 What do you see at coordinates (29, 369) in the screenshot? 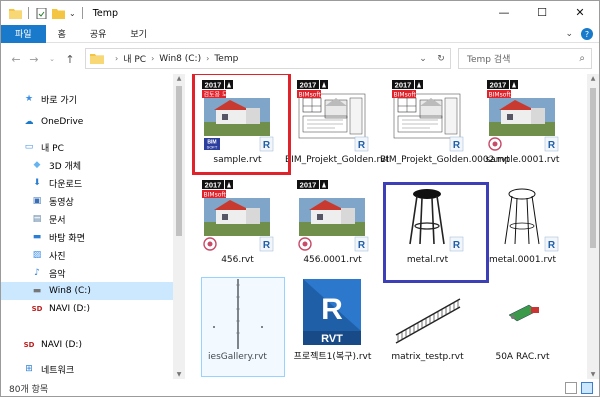
I see `network-icon: ⊞` at bounding box center [29, 369].